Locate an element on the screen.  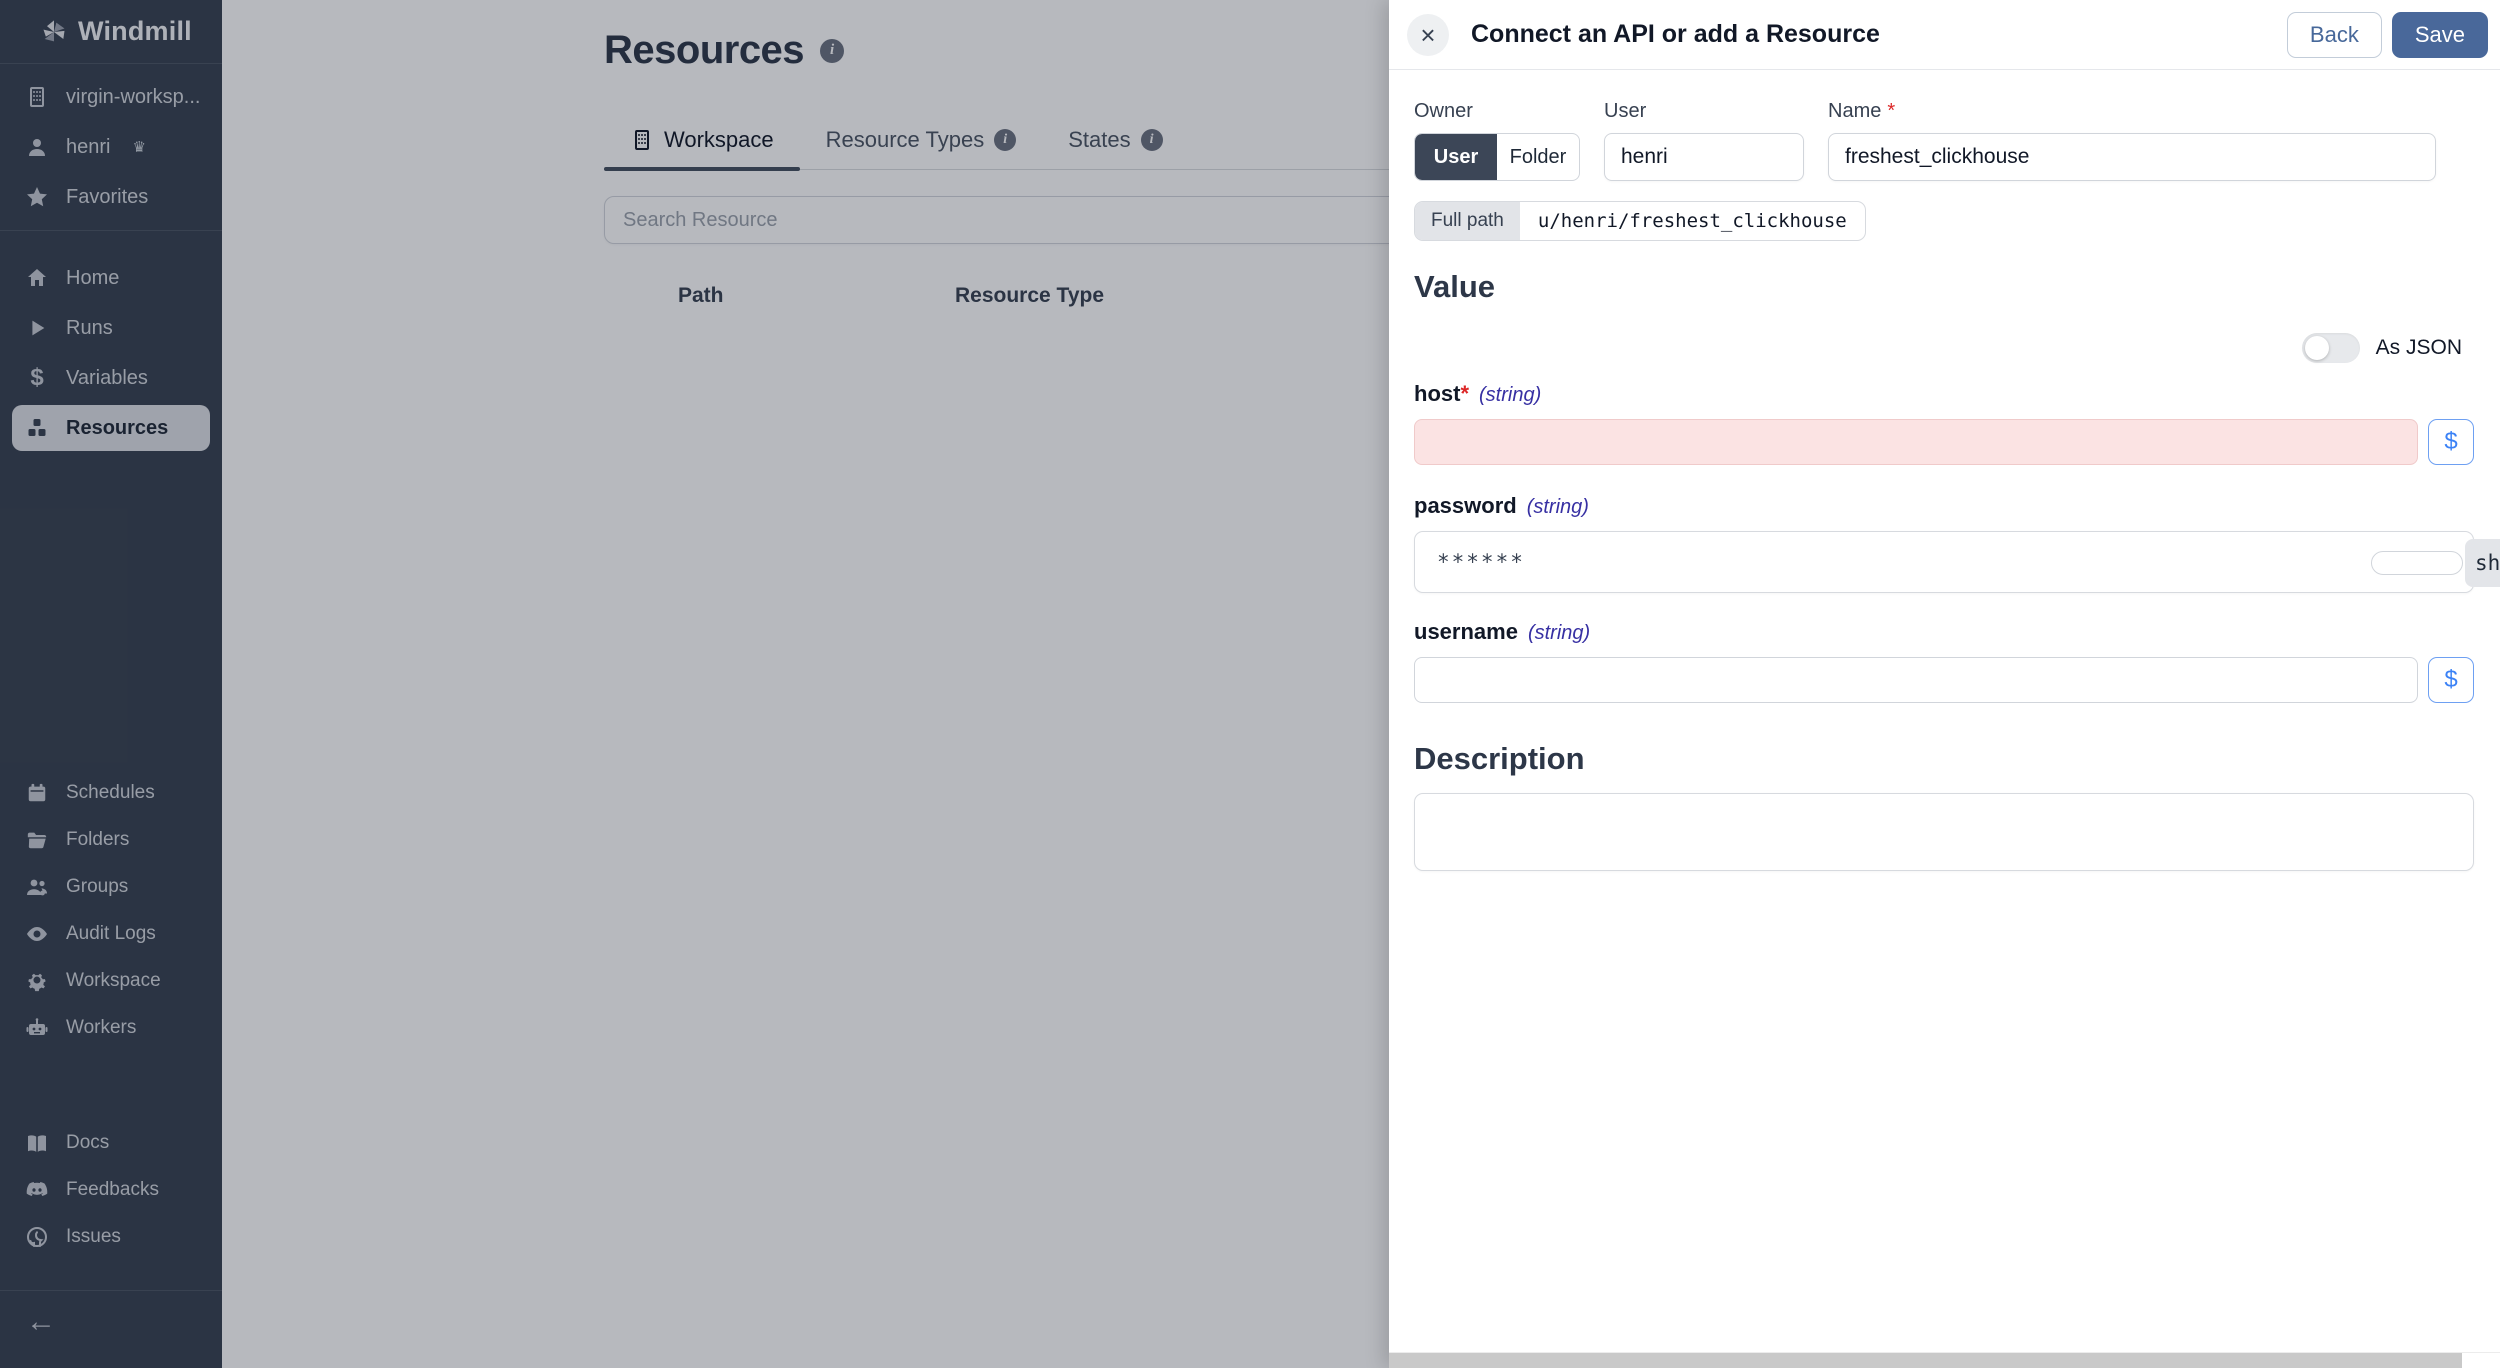
password-label: password (string) is located at coordinates (1501, 505).